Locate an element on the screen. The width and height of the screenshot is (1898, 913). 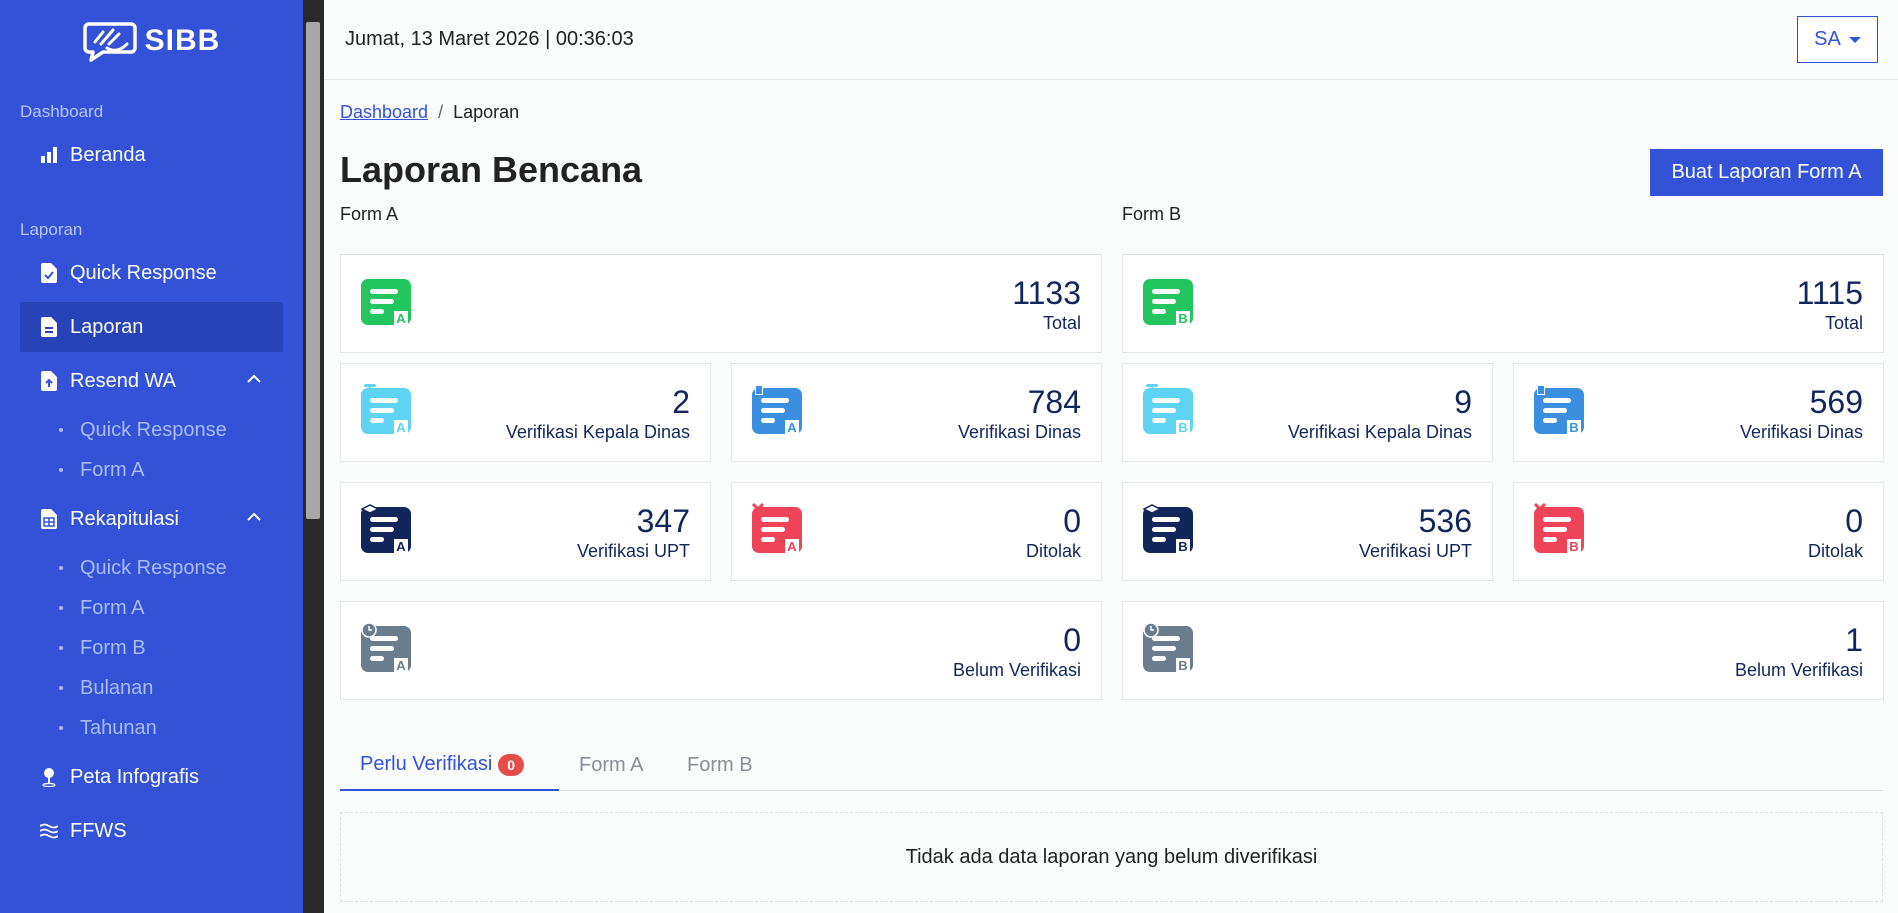
sidebar-item-laporan: Laporan is located at coordinates (151, 327).